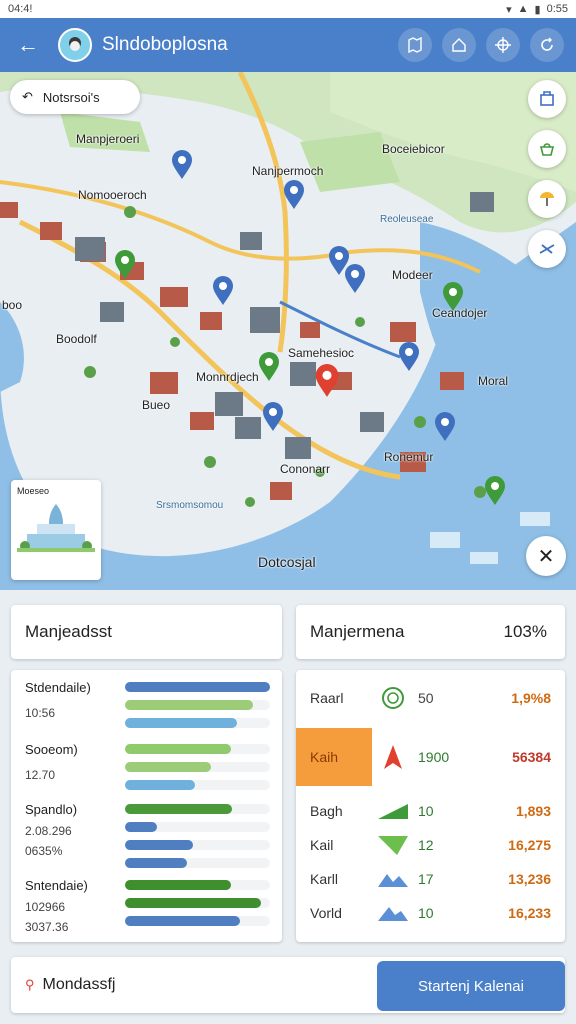 The width and height of the screenshot is (576, 1024). I want to click on right-card-header: Manjermena 103%, so click(430, 632).